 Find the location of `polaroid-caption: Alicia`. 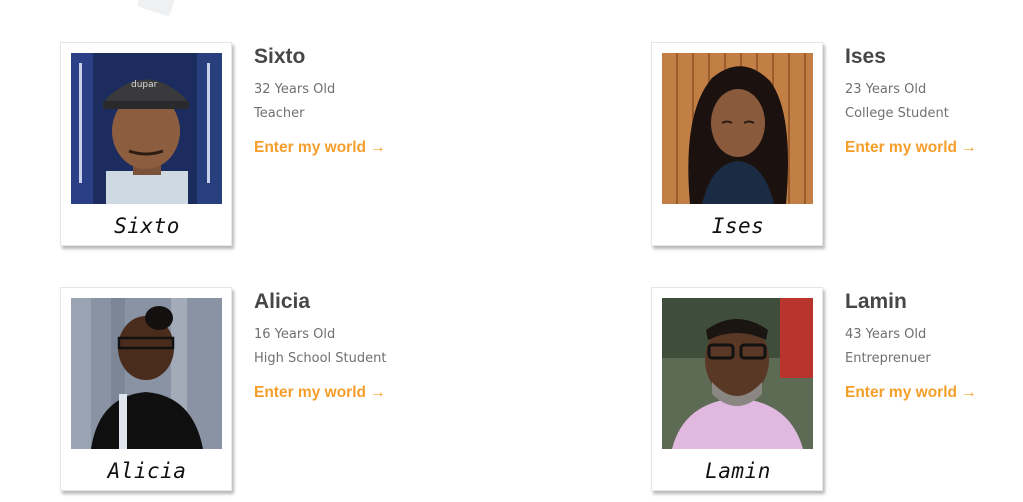

polaroid-caption: Alicia is located at coordinates (147, 471).